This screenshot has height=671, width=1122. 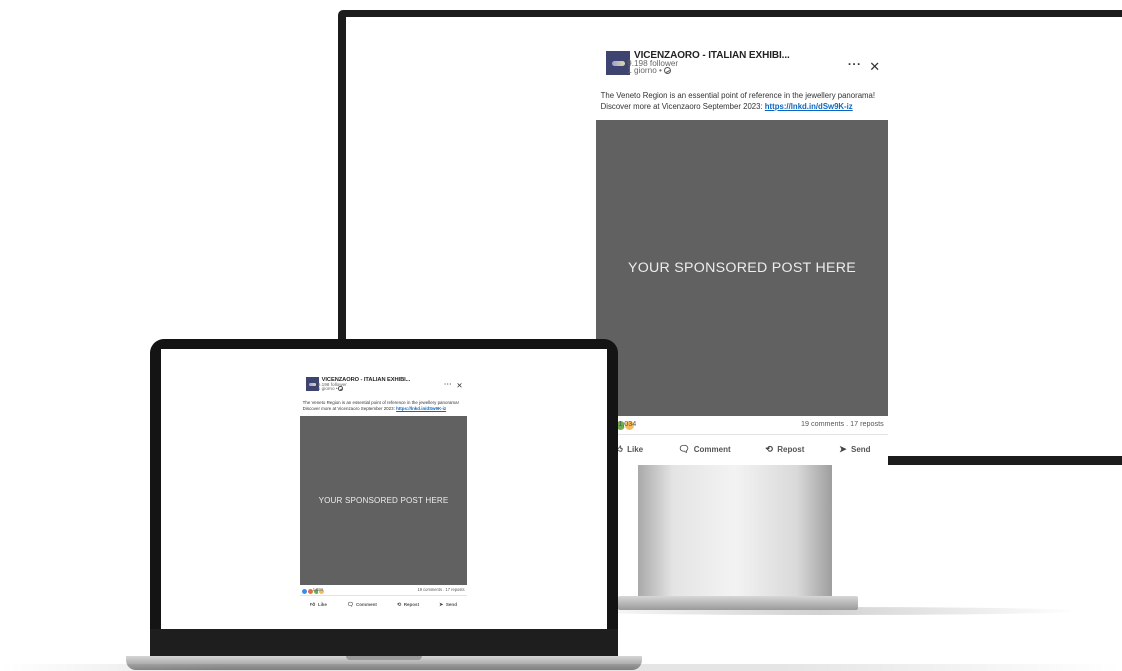 What do you see at coordinates (738, 603) in the screenshot?
I see `monitor-stand-base` at bounding box center [738, 603].